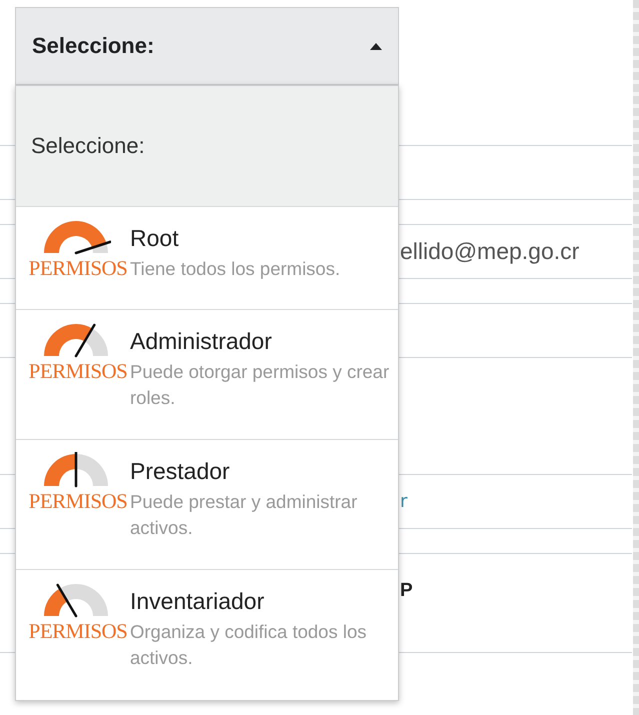 The height and width of the screenshot is (715, 639). What do you see at coordinates (155, 238) in the screenshot?
I see `option-title: Root` at bounding box center [155, 238].